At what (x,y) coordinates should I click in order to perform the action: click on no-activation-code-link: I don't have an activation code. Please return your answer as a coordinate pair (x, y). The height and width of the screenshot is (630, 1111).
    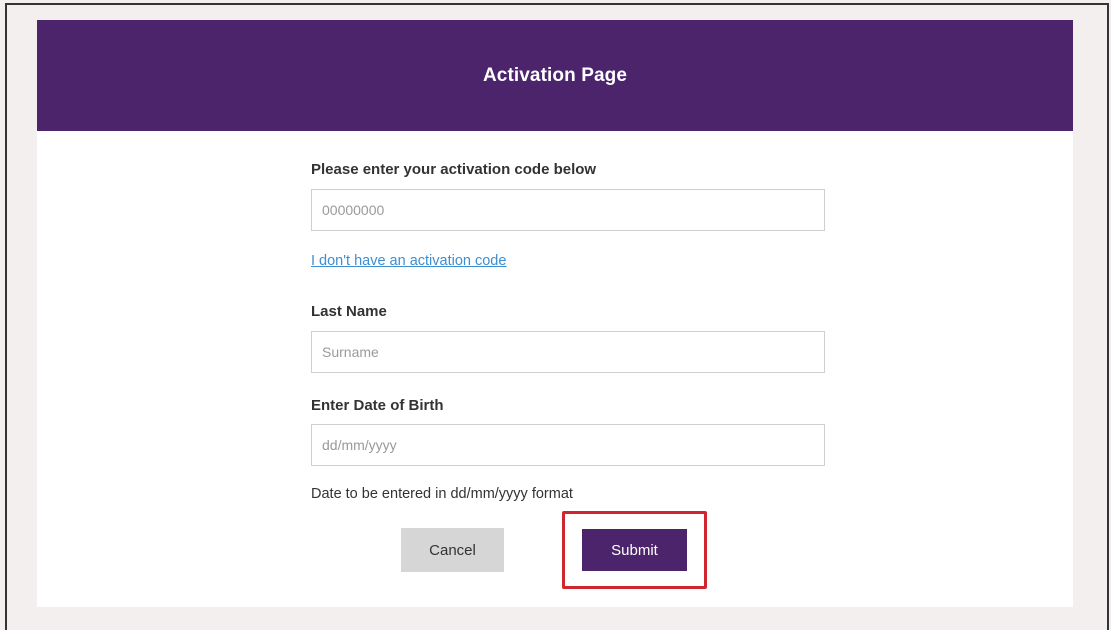
    Looking at the image, I should click on (408, 261).